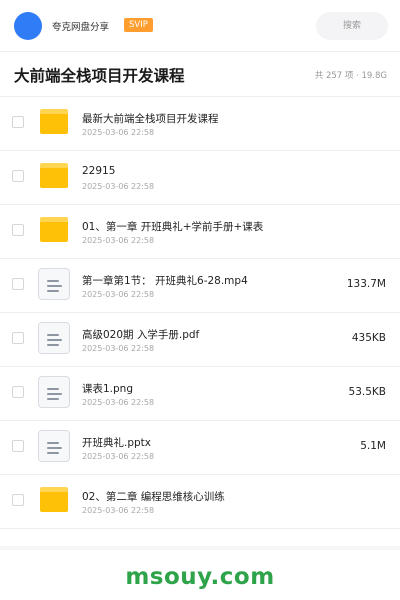  What do you see at coordinates (200, 448) in the screenshot?
I see `list-item: 开班典礼.pptx 2025-03-06 22:58 5.1M` at bounding box center [200, 448].